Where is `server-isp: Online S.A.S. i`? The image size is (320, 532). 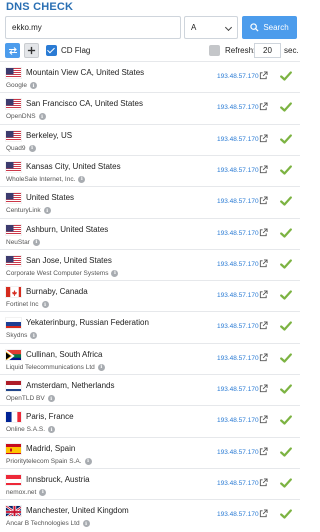
server-isp: Online S.A.S. i is located at coordinates (31, 430).